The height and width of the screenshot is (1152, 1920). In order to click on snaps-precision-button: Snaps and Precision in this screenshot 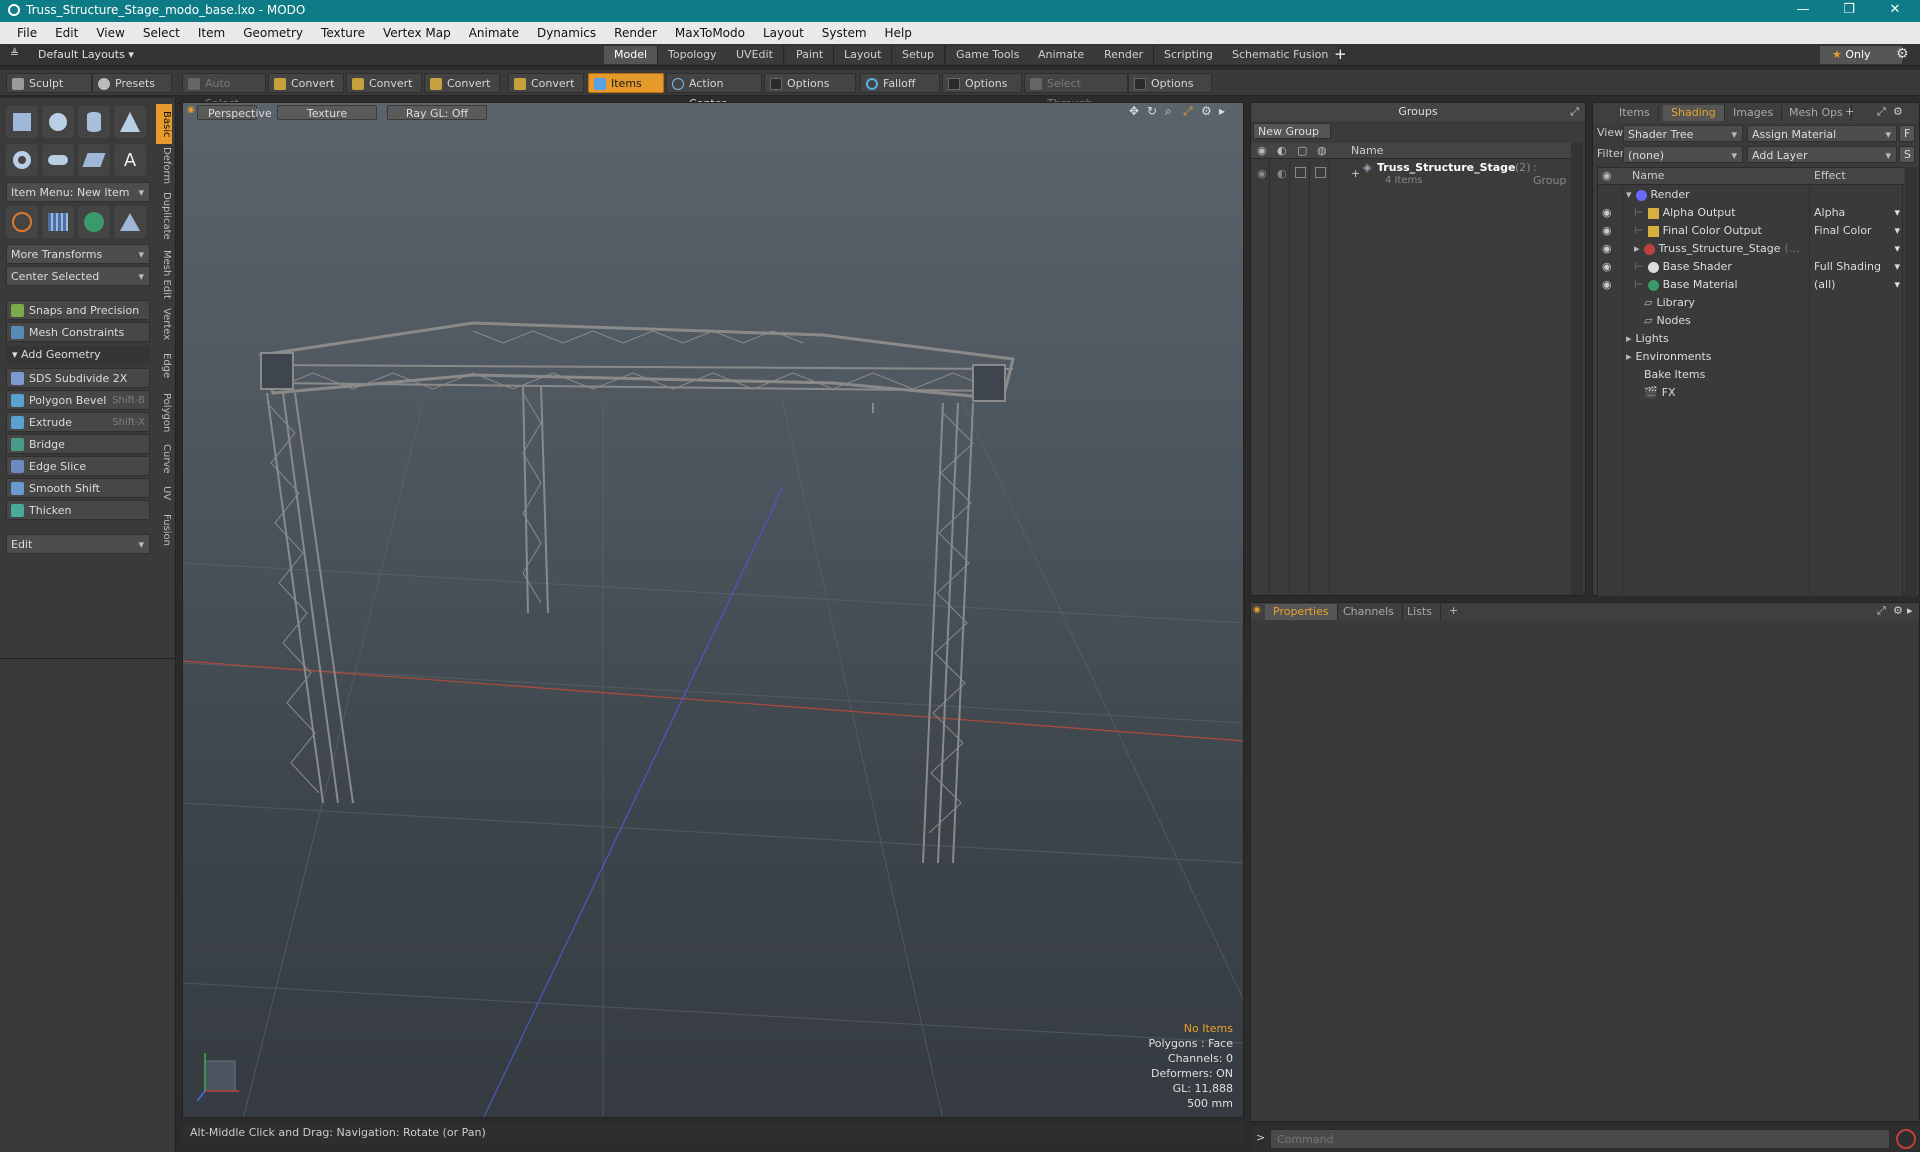, I will do `click(78, 310)`.